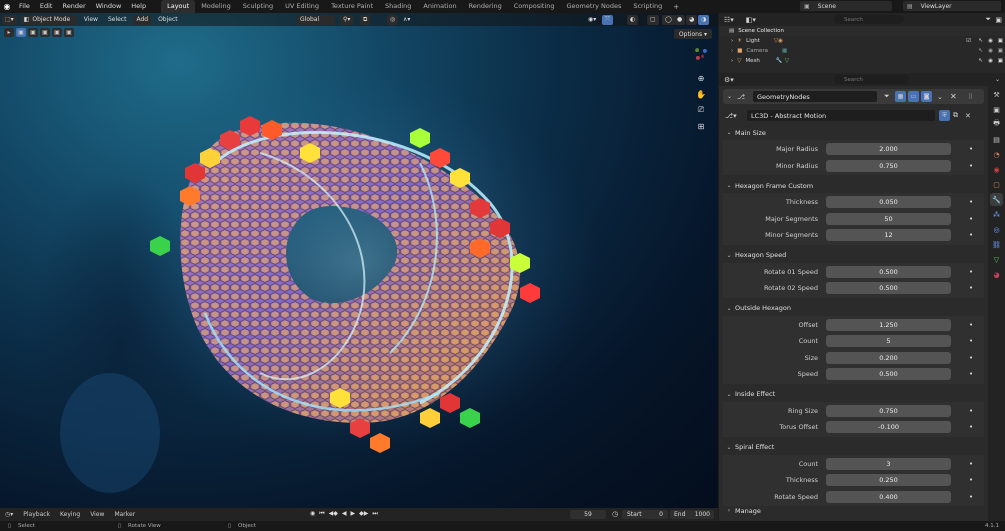 The height and width of the screenshot is (531, 1005). What do you see at coordinates (998, 20) in the screenshot?
I see `new-collection-icon: ▣` at bounding box center [998, 20].